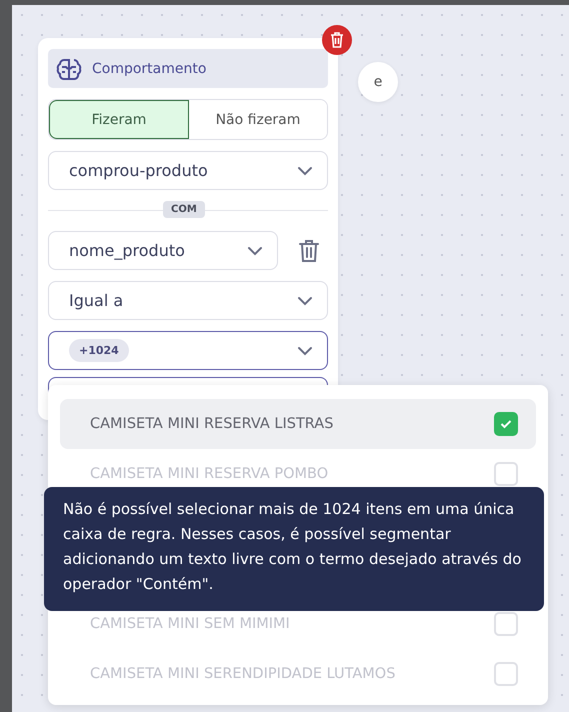 This screenshot has width=569, height=712. What do you see at coordinates (378, 82) in the screenshot?
I see `connector-node: e` at bounding box center [378, 82].